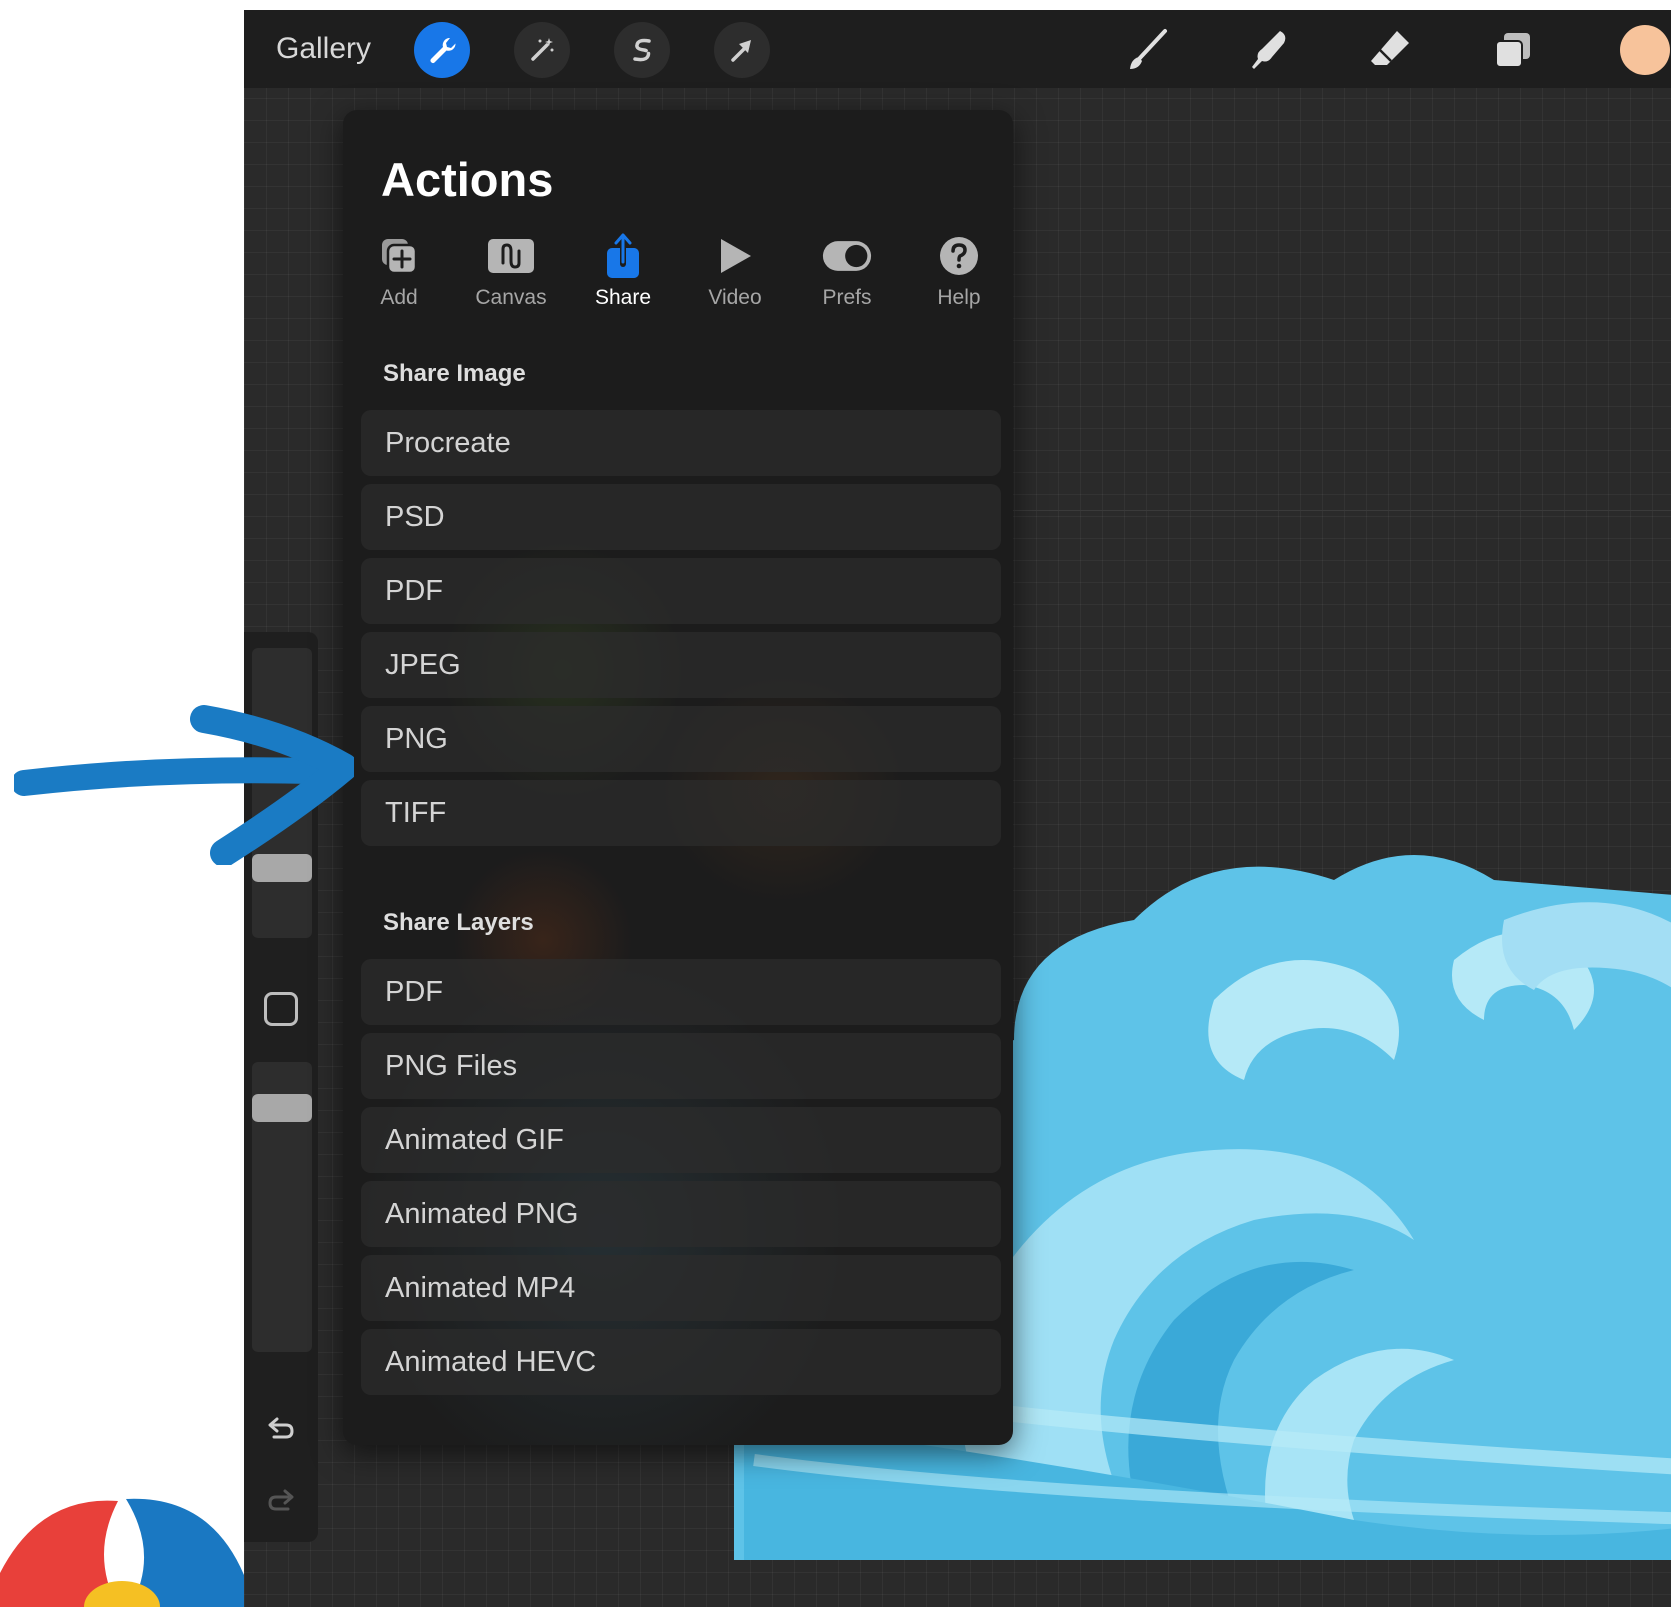 Image resolution: width=1671 pixels, height=1607 pixels. What do you see at coordinates (681, 443) in the screenshot?
I see `share-procreate-item: Procreate` at bounding box center [681, 443].